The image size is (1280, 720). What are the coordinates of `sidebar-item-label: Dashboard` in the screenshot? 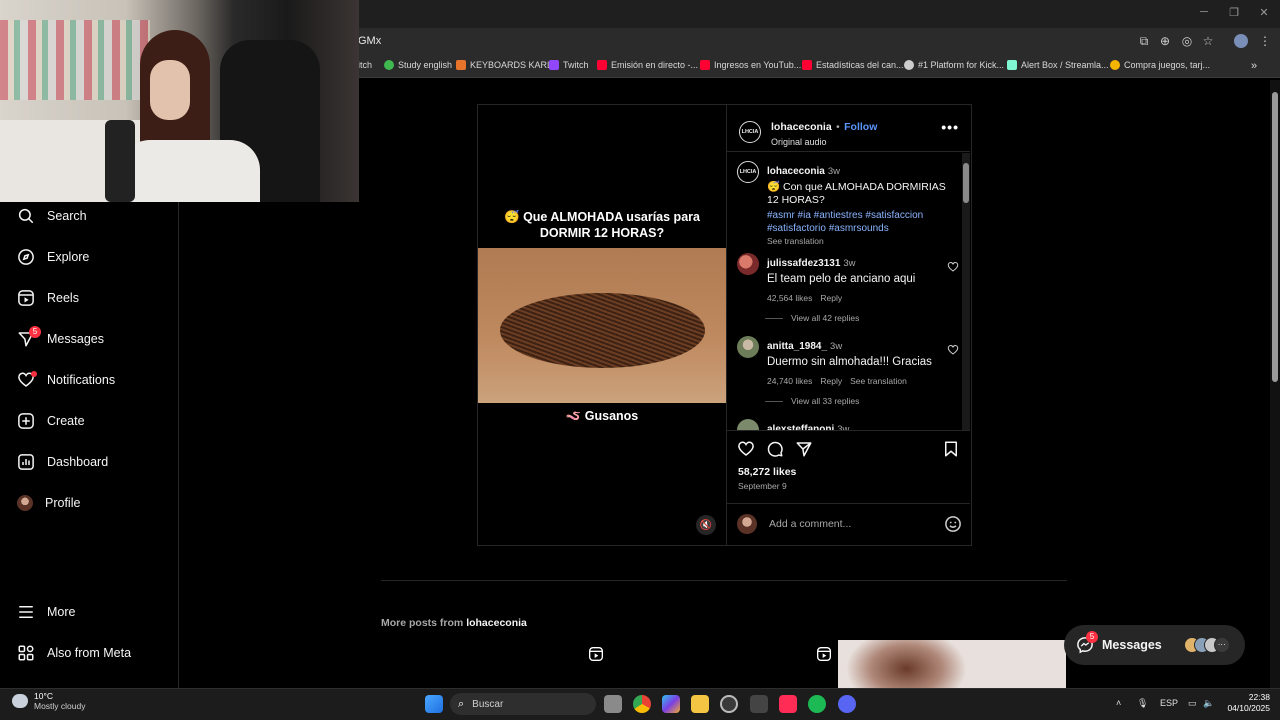 It's located at (78, 462).